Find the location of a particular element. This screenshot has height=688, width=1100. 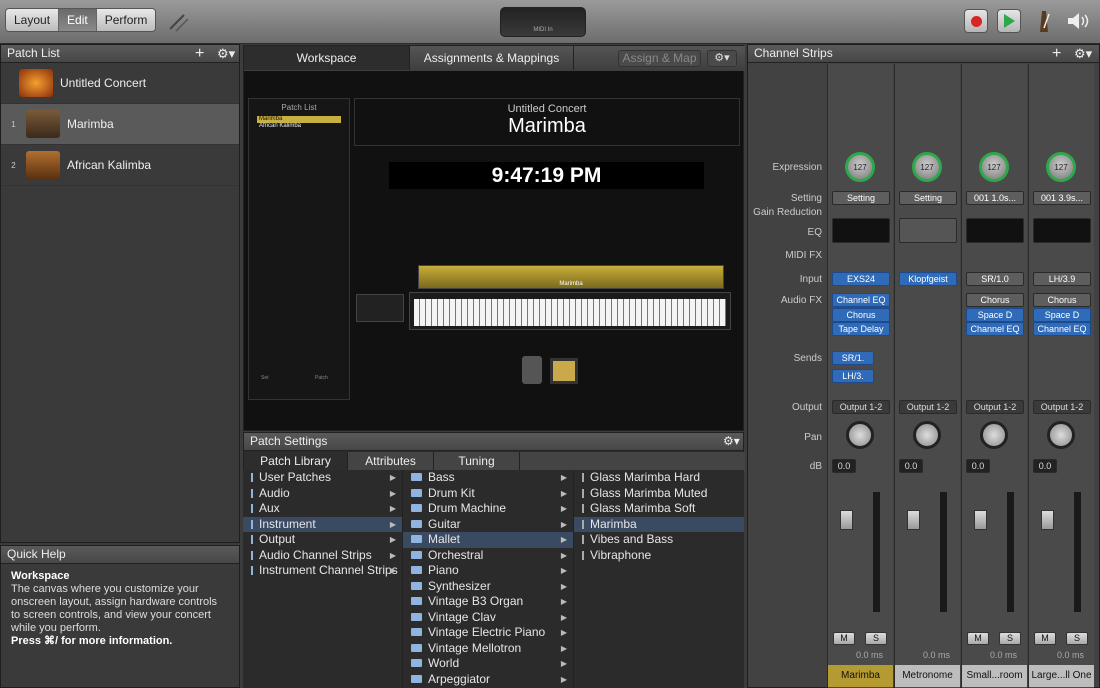

list-item: Drum Kit ▶ is located at coordinates (488, 494).